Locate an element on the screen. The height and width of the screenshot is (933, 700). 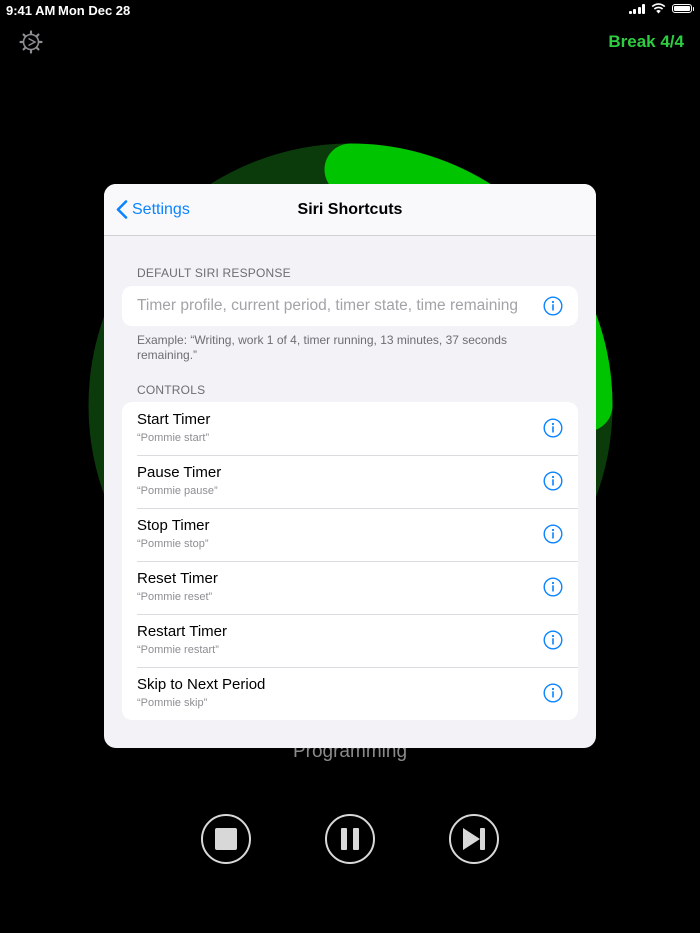
shortcut-phrase: “Pommie skip” is located at coordinates (172, 703).